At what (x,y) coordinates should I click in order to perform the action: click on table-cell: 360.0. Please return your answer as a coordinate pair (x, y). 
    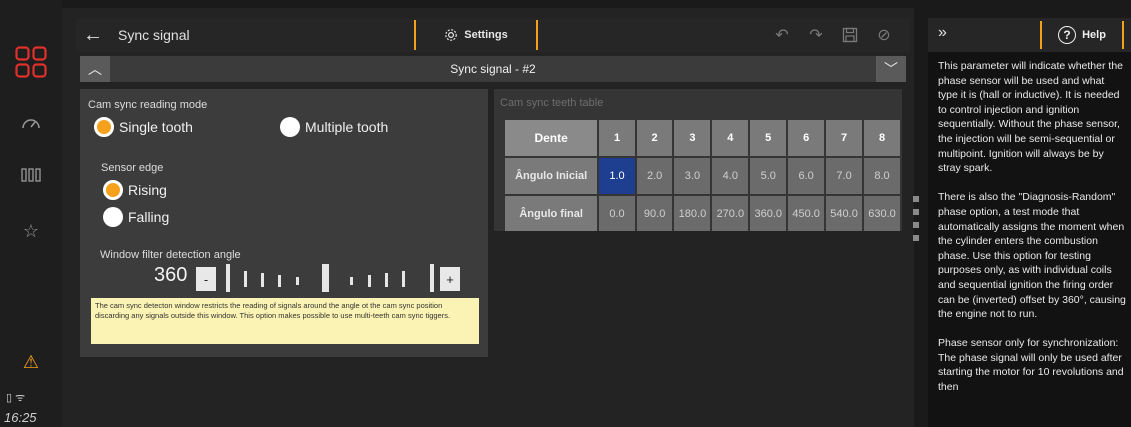
    Looking at the image, I should click on (768, 213).